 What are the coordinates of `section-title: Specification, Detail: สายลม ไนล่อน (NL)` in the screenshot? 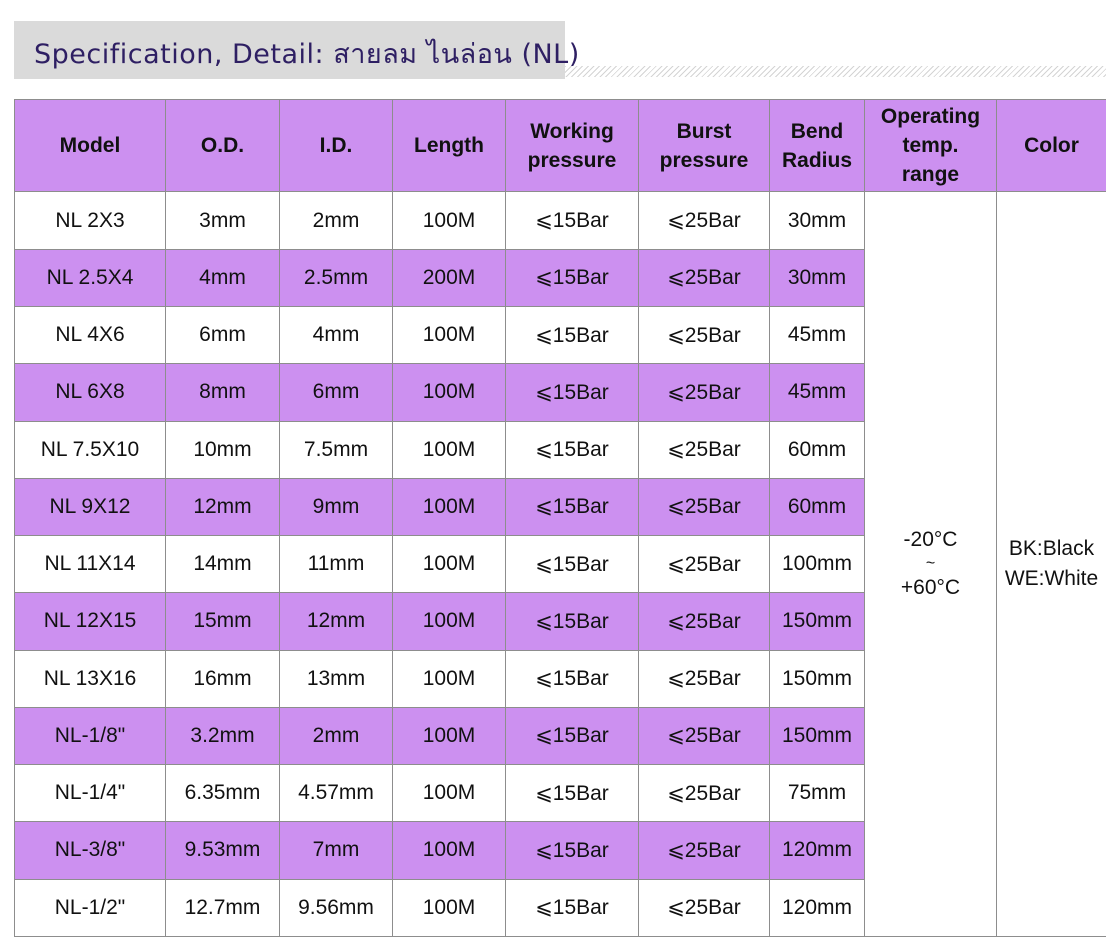 It's located at (307, 54).